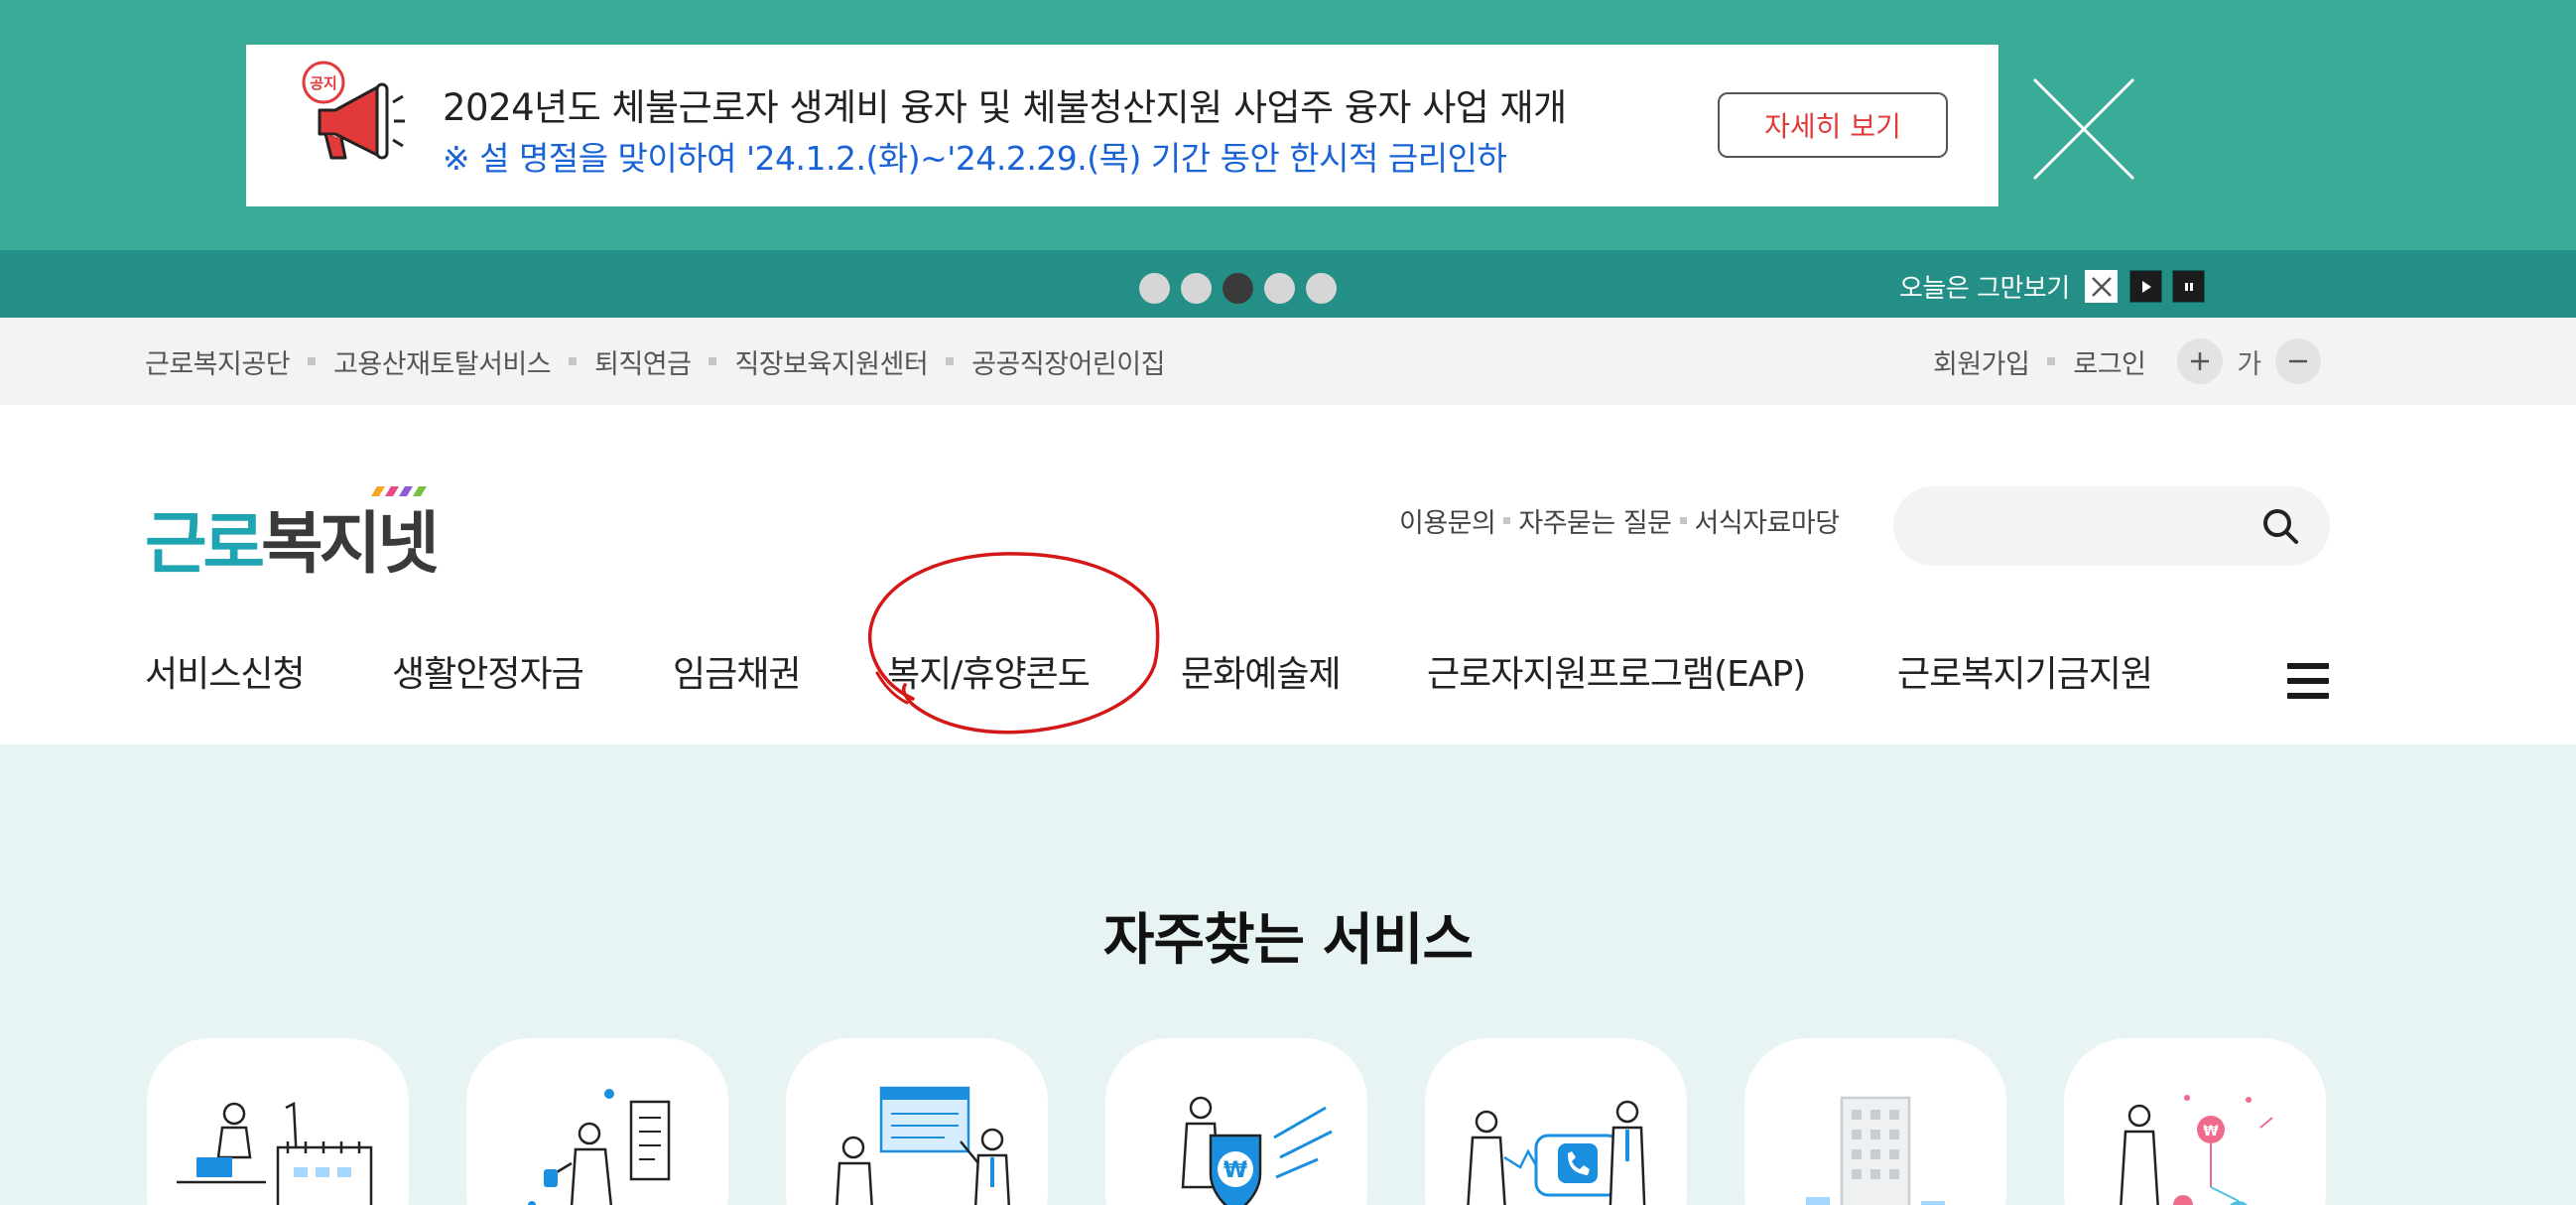 This screenshot has width=2576, height=1205. Describe the element at coordinates (1595, 520) in the screenshot. I see `quick-link-faq: 자주묻는 질문` at that location.